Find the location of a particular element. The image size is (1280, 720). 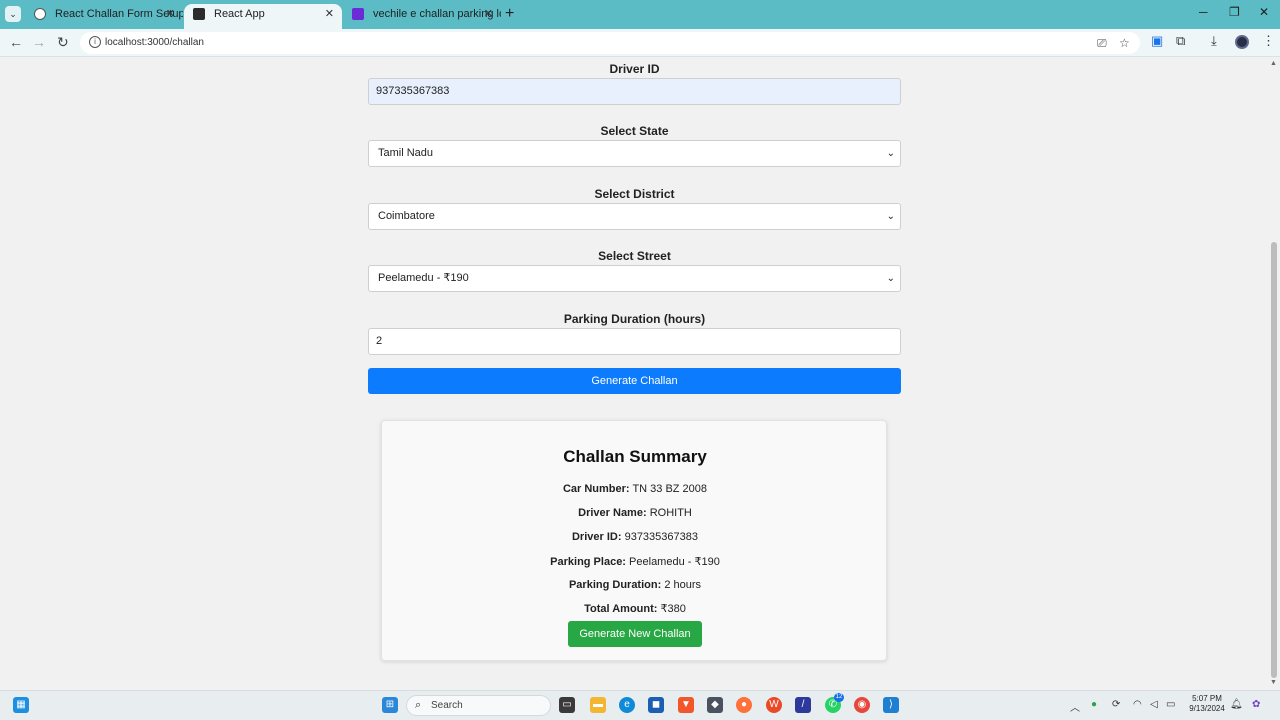

clock-date: 9/13/2024 is located at coordinates (1207, 708).